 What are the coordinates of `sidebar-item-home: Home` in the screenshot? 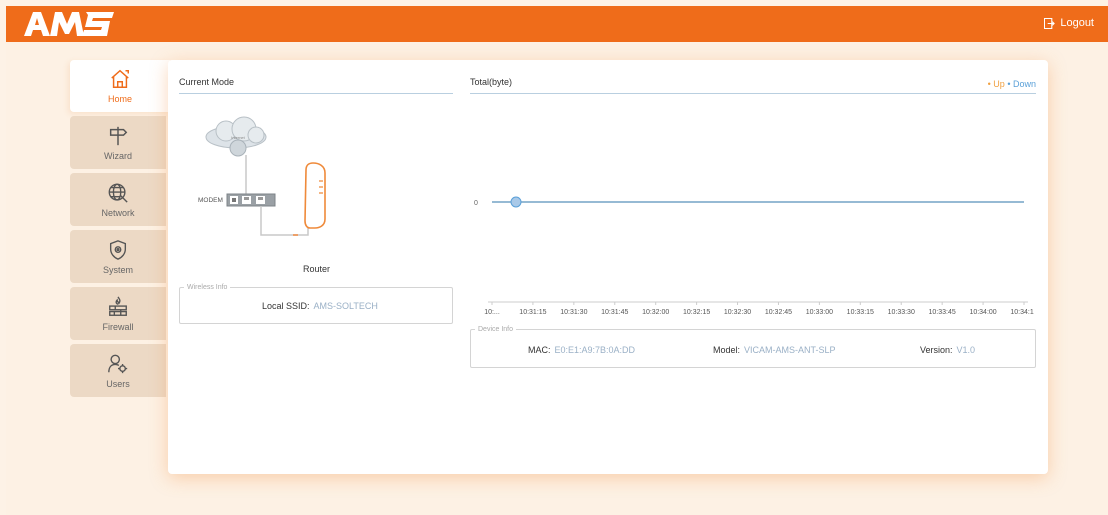 It's located at (120, 86).